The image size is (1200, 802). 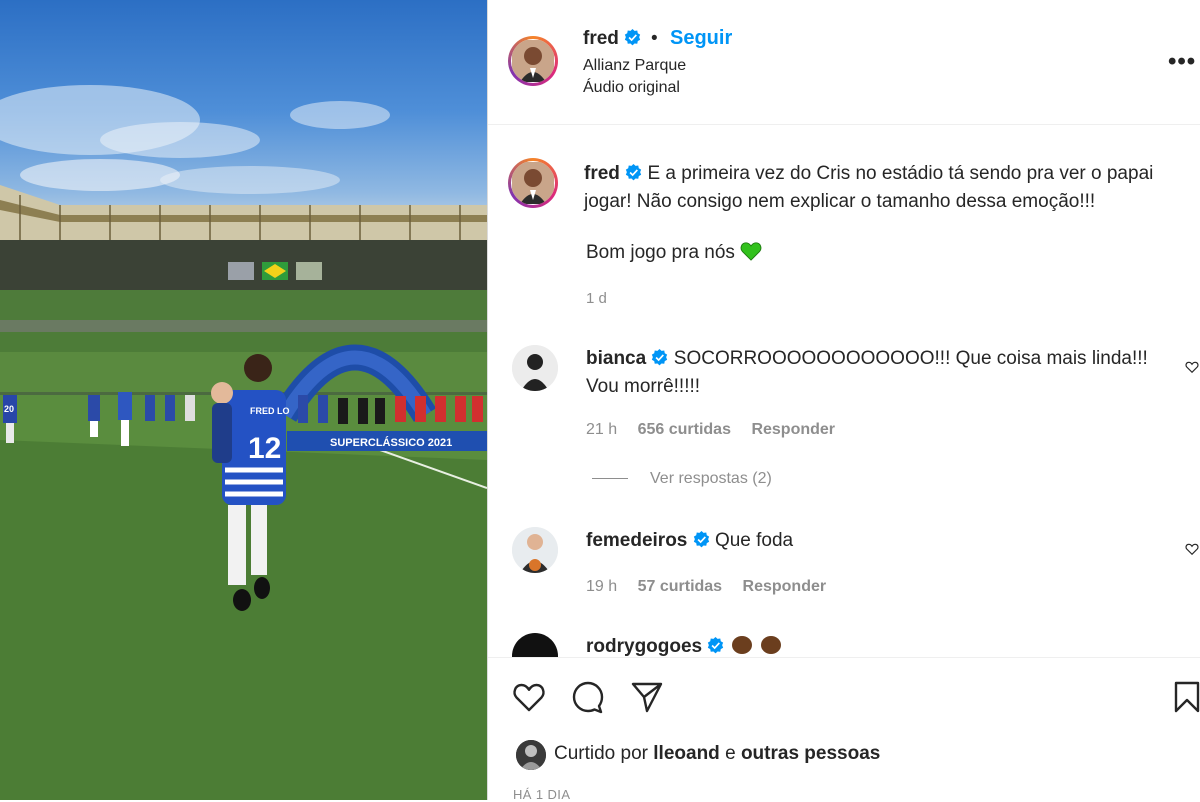 What do you see at coordinates (264, 448) in the screenshot?
I see `jersey-number: 12` at bounding box center [264, 448].